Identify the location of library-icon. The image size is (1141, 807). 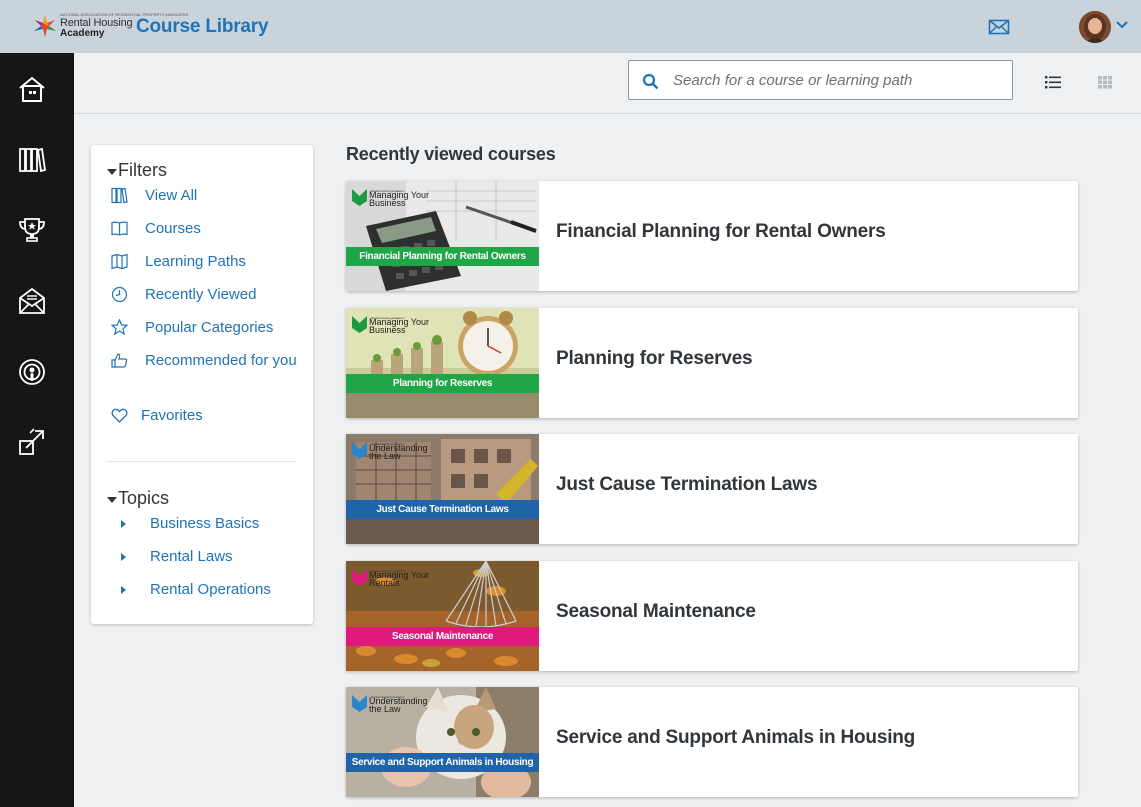
(33, 160).